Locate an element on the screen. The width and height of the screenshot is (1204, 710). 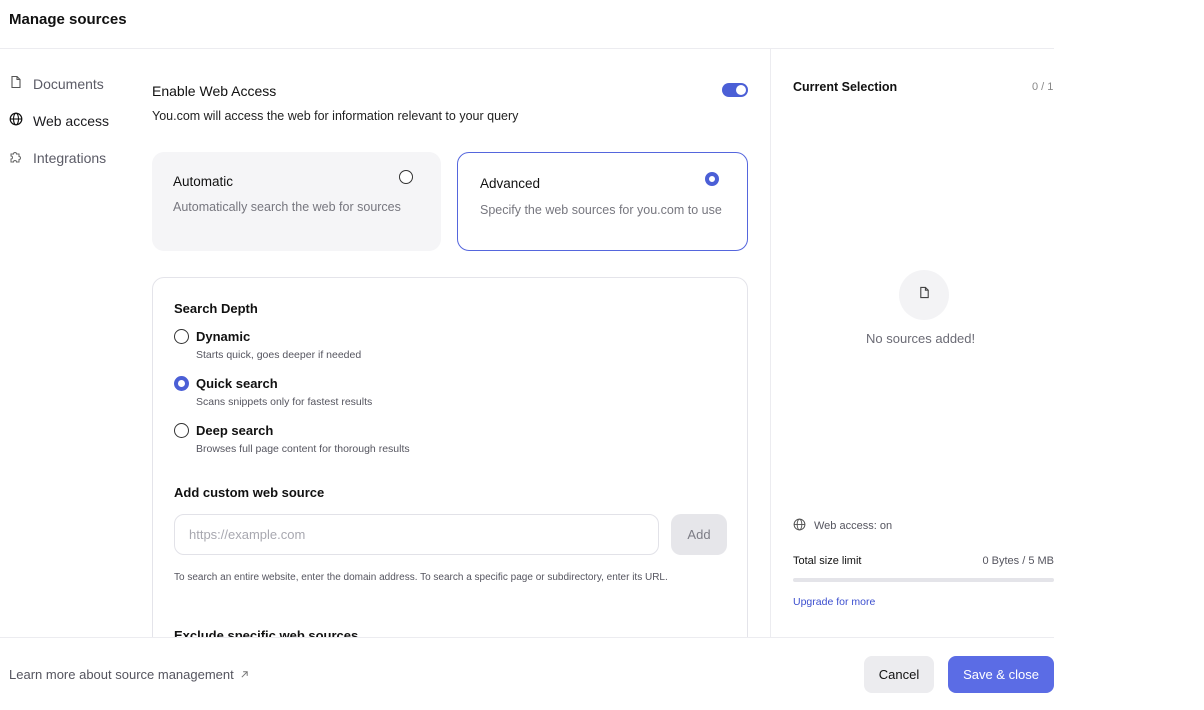
web-access-title: Enable Web Access is located at coordinates (214, 91).